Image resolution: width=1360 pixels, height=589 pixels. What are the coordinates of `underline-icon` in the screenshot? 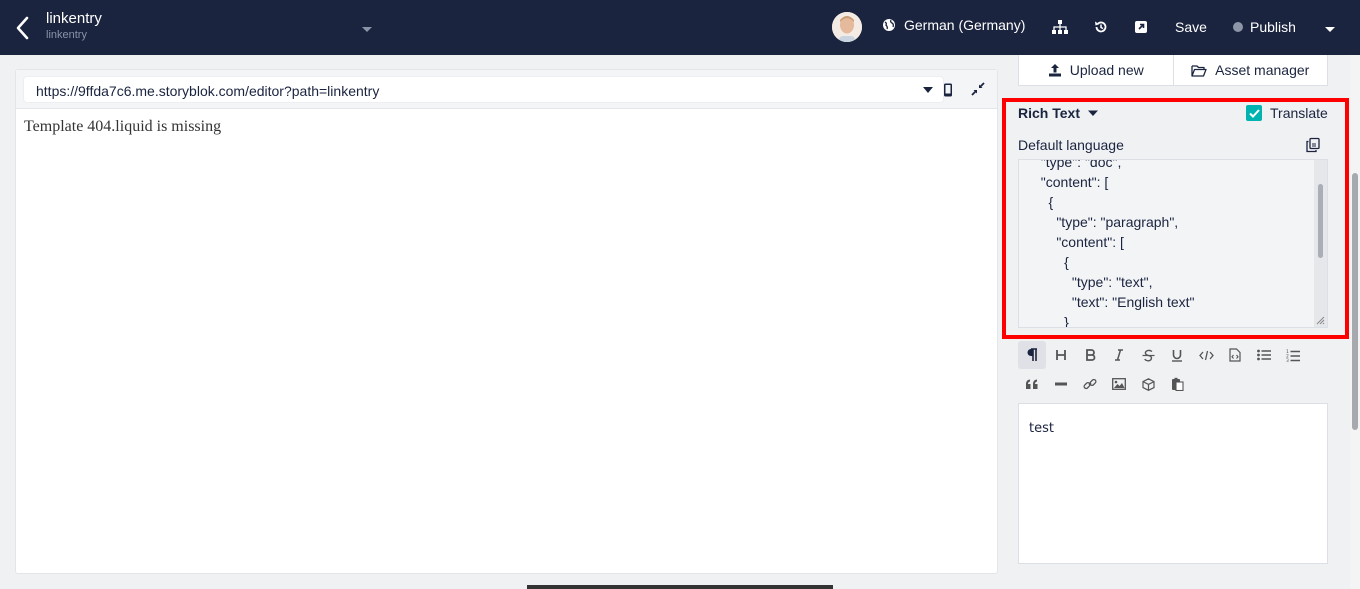 It's located at (1177, 355).